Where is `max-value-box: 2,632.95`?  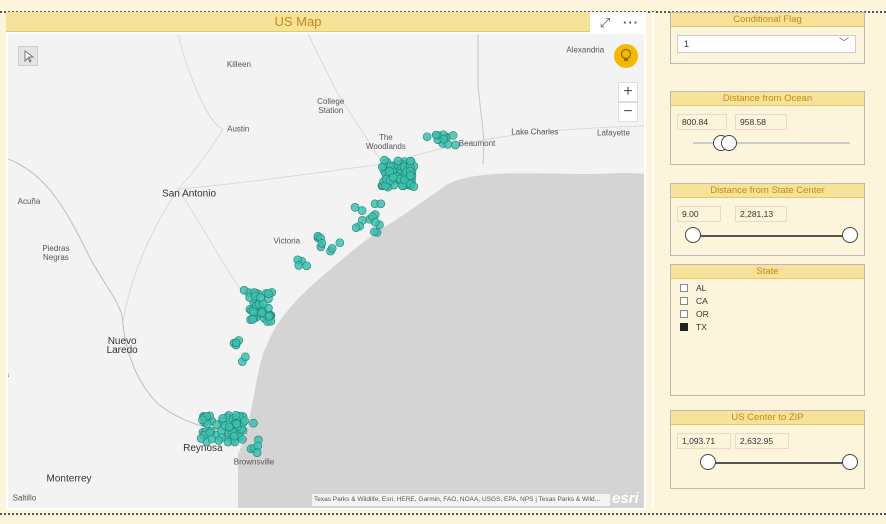 max-value-box: 2,632.95 is located at coordinates (762, 441).